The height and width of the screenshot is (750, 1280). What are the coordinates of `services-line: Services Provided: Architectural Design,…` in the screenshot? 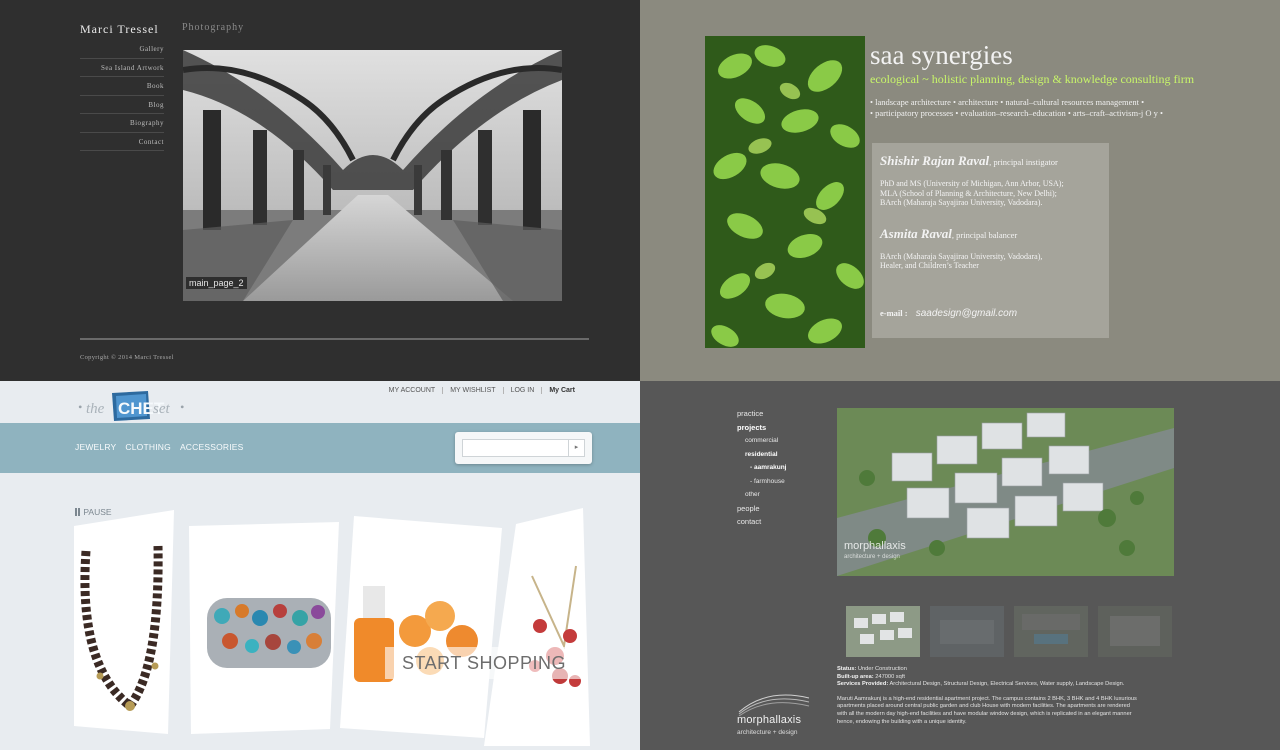 It's located at (987, 685).